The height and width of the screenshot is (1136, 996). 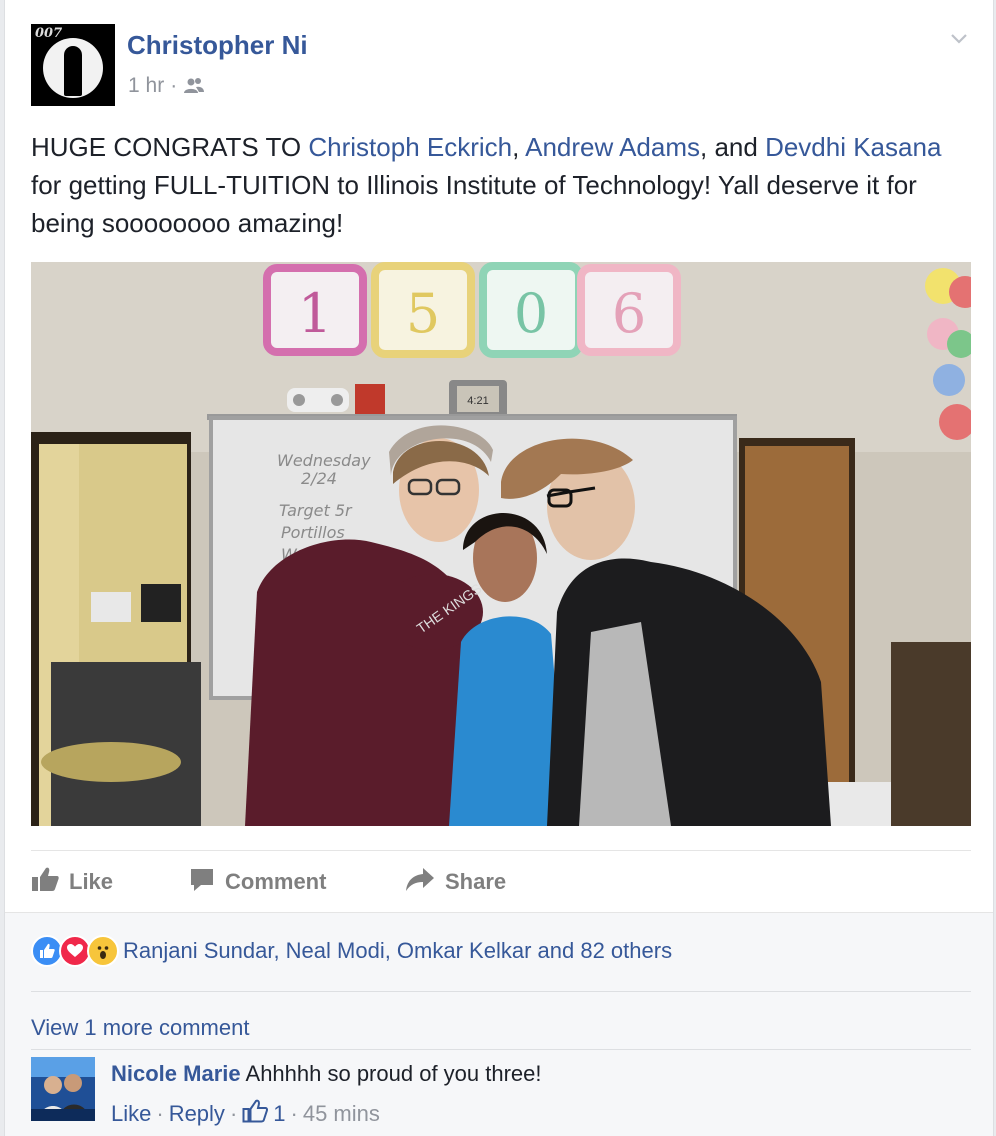 What do you see at coordinates (202, 882) in the screenshot?
I see `speech-bubble-icon` at bounding box center [202, 882].